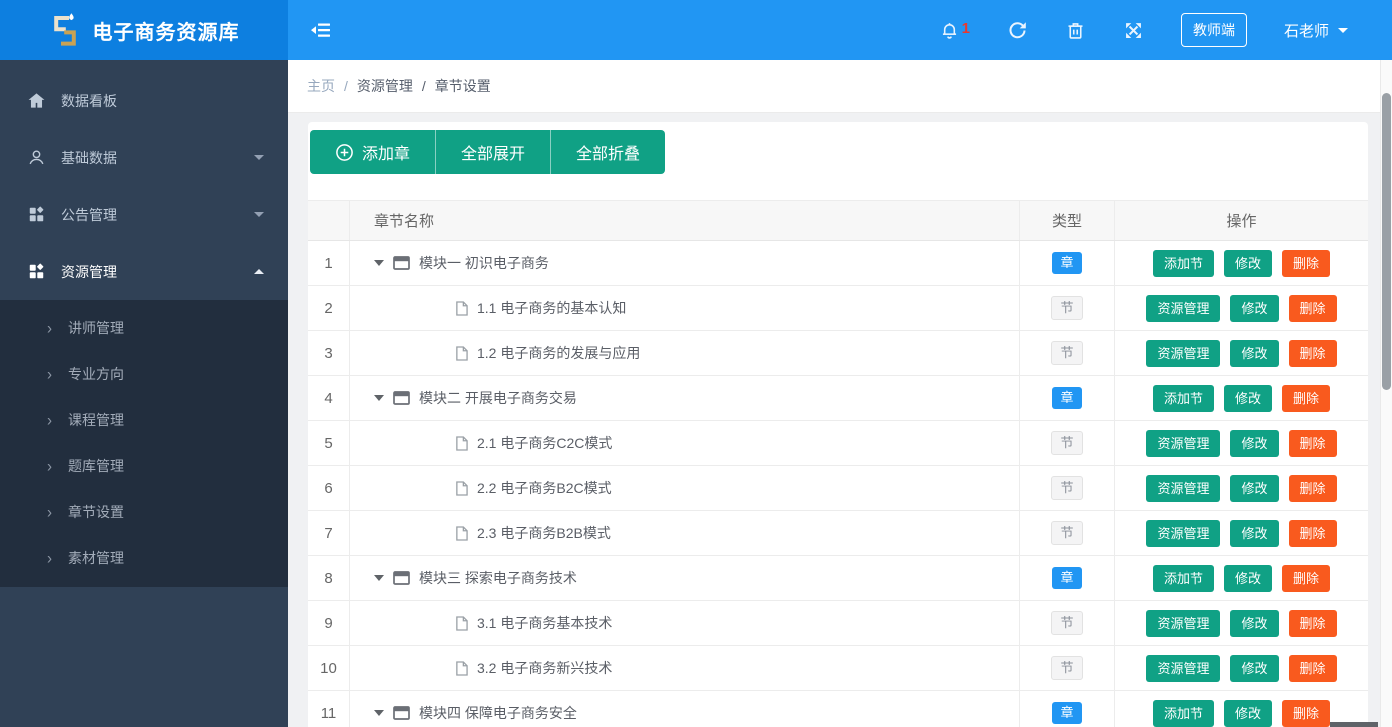  I want to click on sidebar-item-major-direction: › 专业方向, so click(144, 374).